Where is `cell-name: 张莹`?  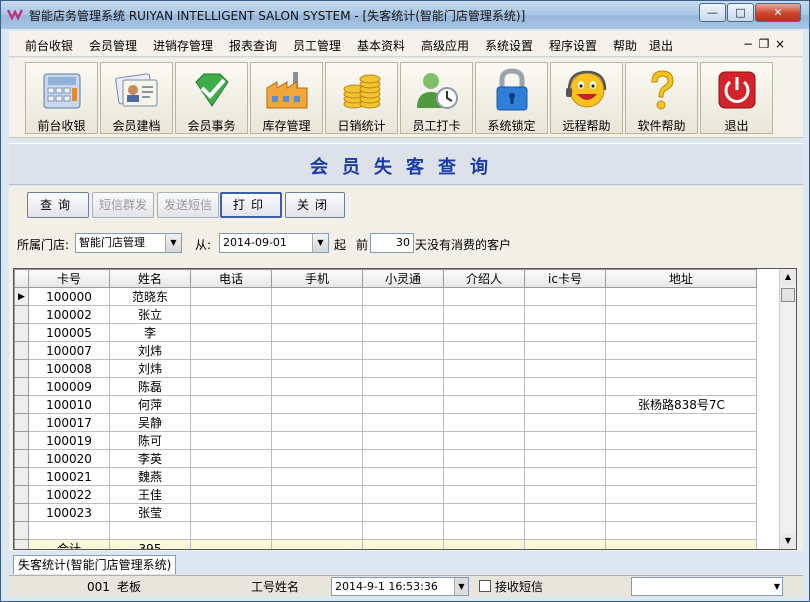 cell-name: 张莹 is located at coordinates (150, 512).